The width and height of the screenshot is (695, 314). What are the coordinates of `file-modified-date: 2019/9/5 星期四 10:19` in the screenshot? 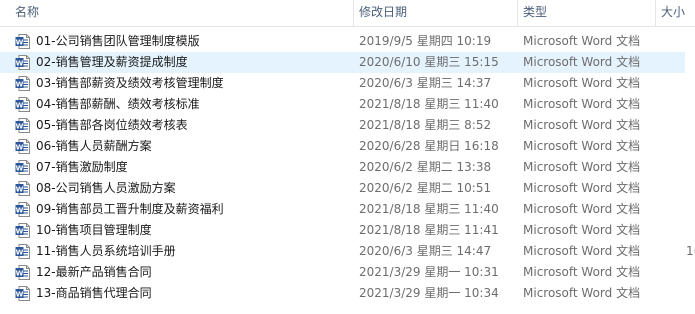 It's located at (425, 41).